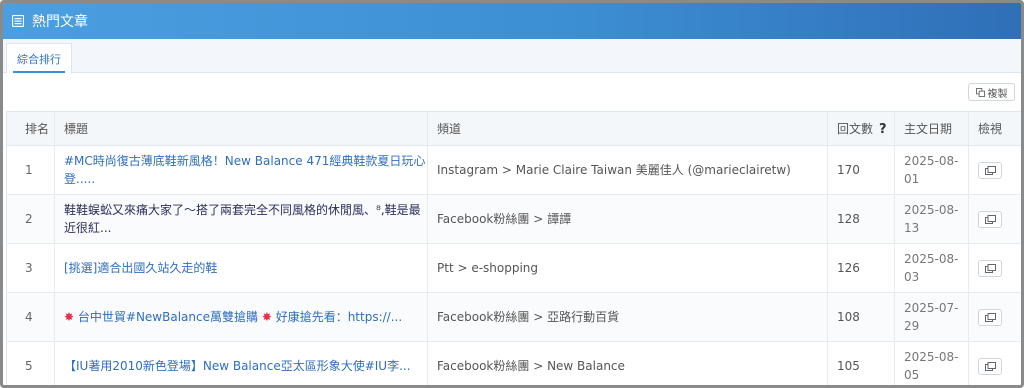  What do you see at coordinates (861, 219) in the screenshot?
I see `replies-cell: 128` at bounding box center [861, 219].